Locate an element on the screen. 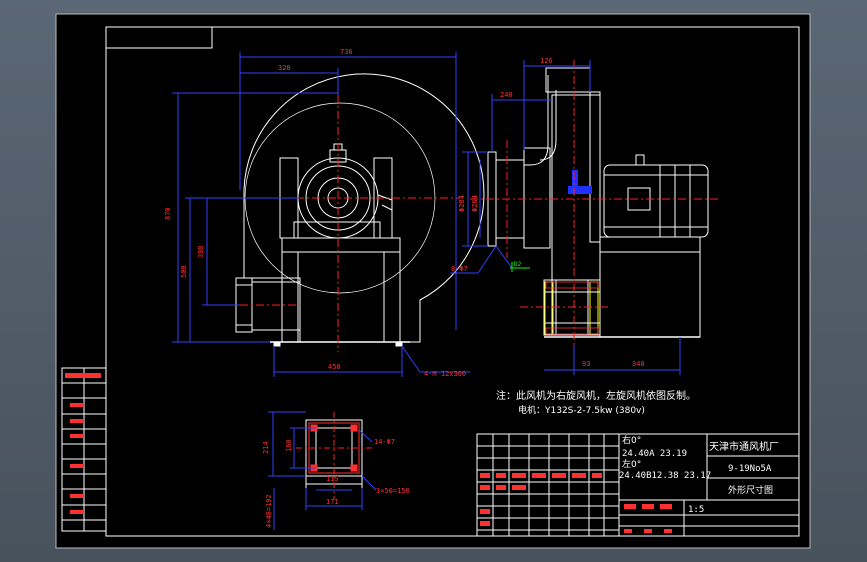 This screenshot has height=562, width=867. dim-inlet-dia-inner: Φ264 is located at coordinates (475, 203).